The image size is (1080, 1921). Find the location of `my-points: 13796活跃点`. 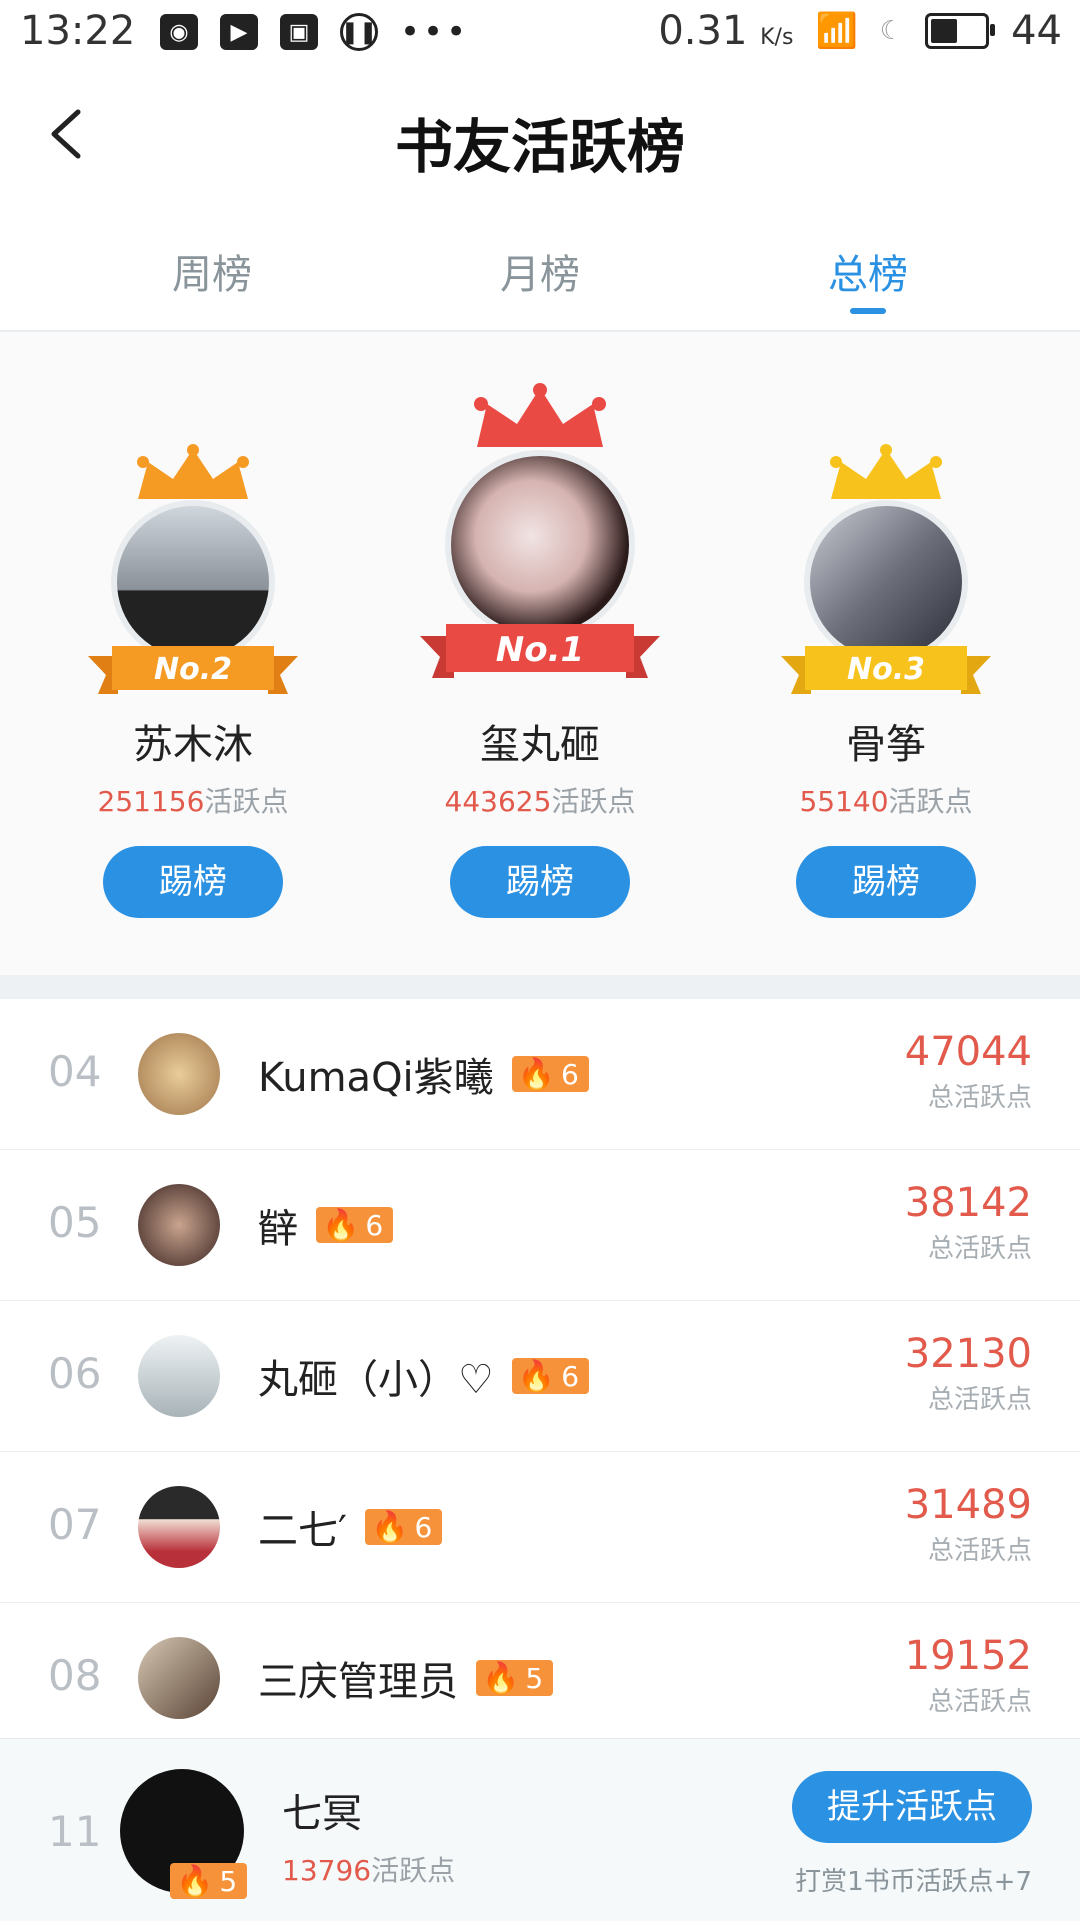

my-points: 13796活跃点 is located at coordinates (369, 1870).